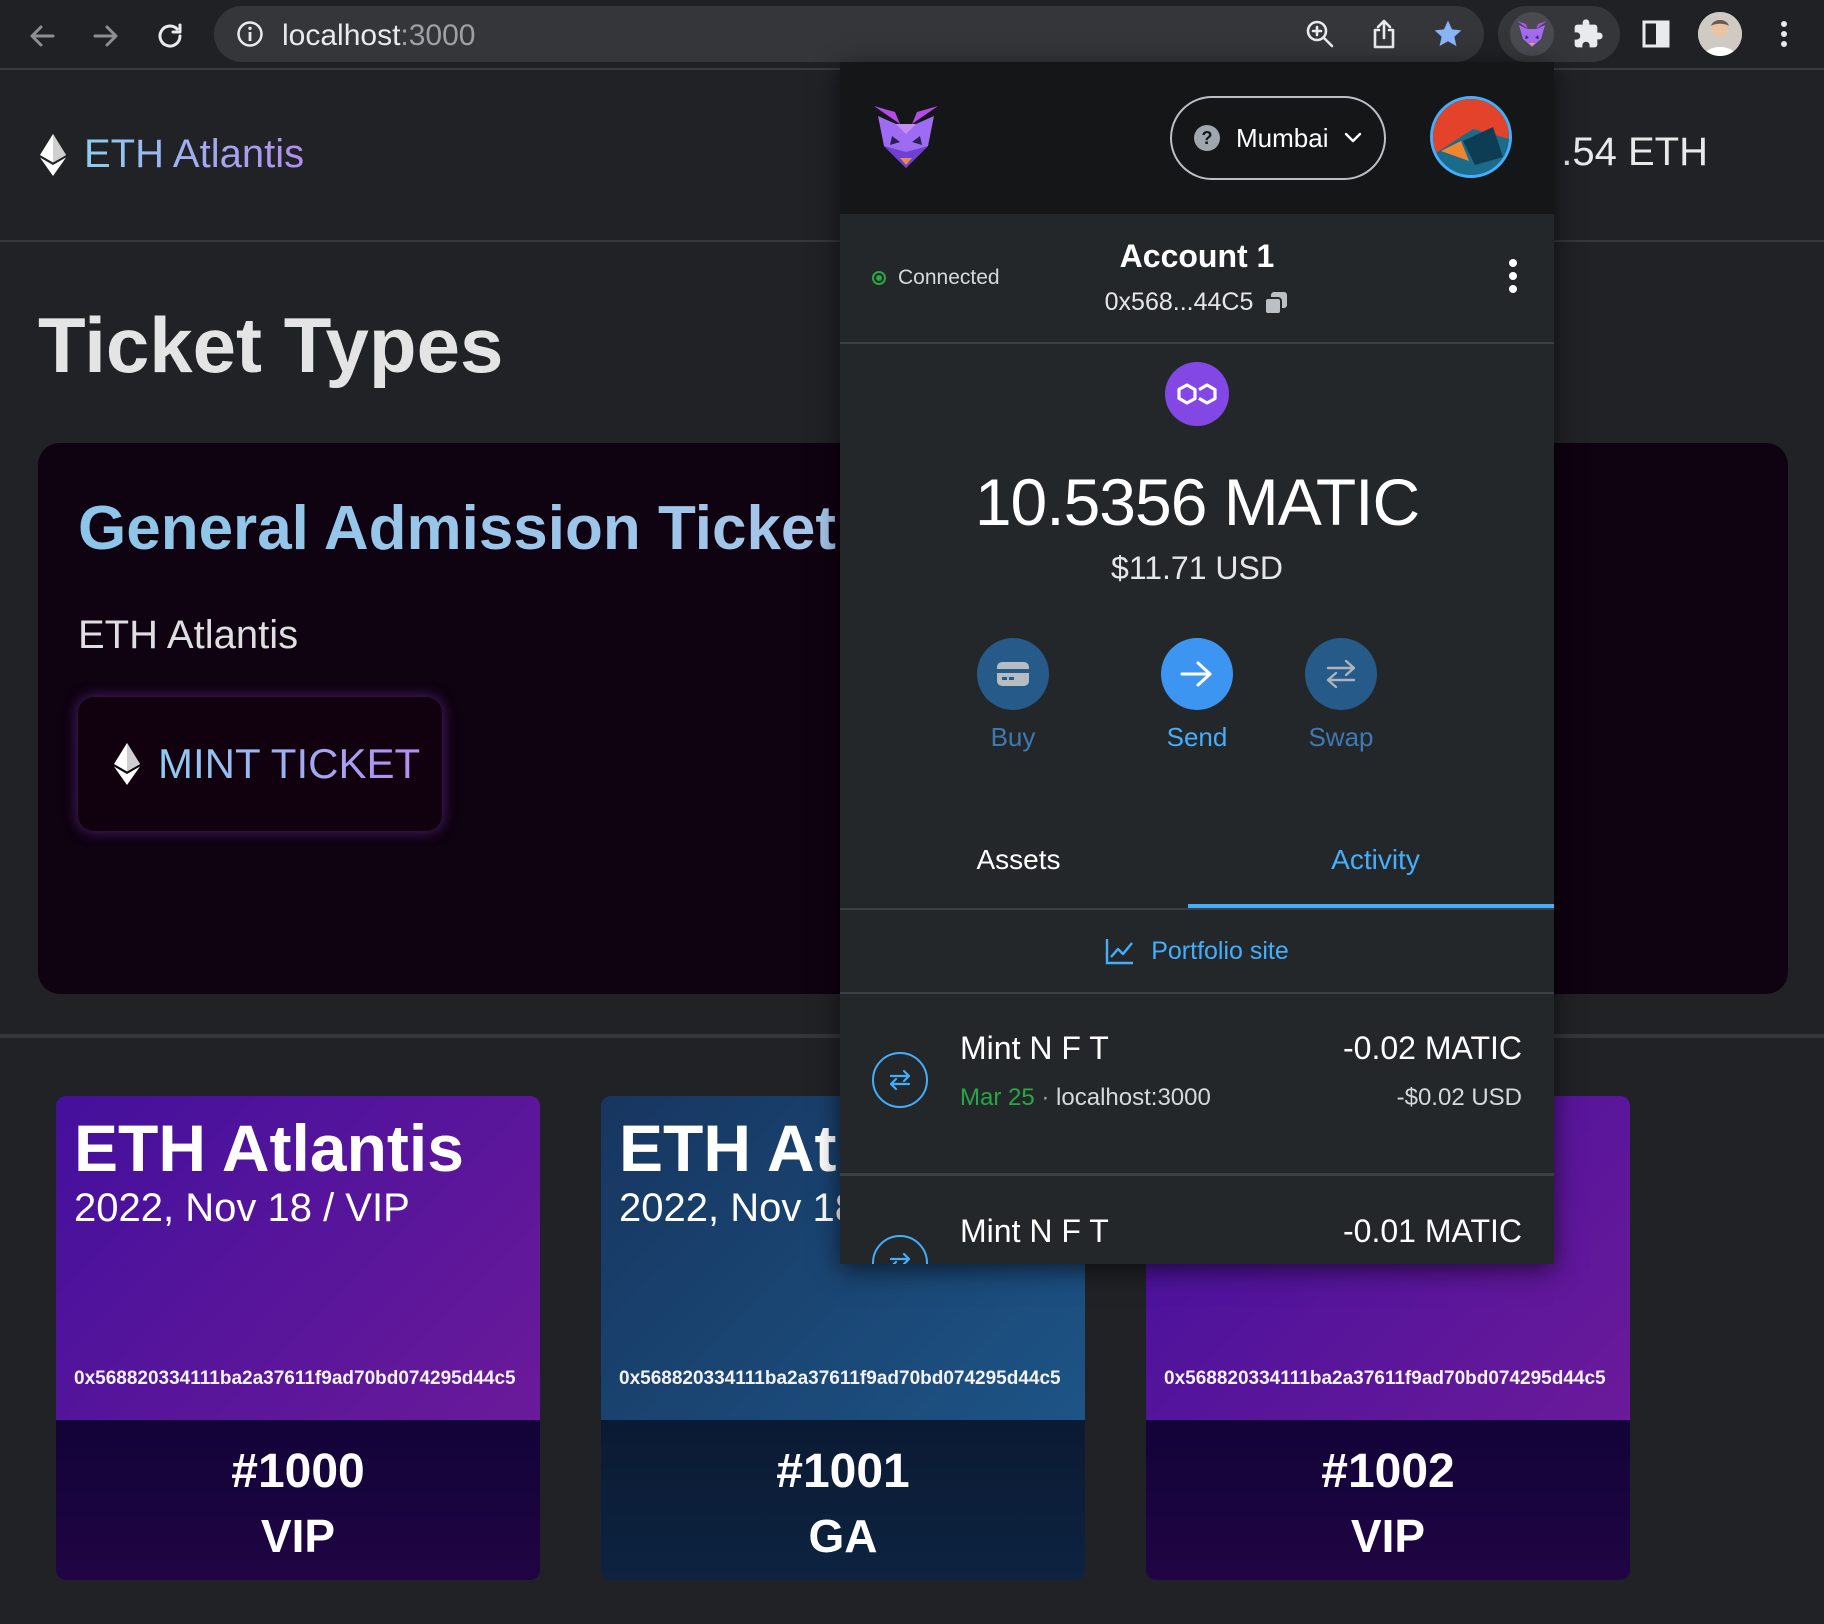  What do you see at coordinates (1784, 34) in the screenshot?
I see `more-vertical-icon` at bounding box center [1784, 34].